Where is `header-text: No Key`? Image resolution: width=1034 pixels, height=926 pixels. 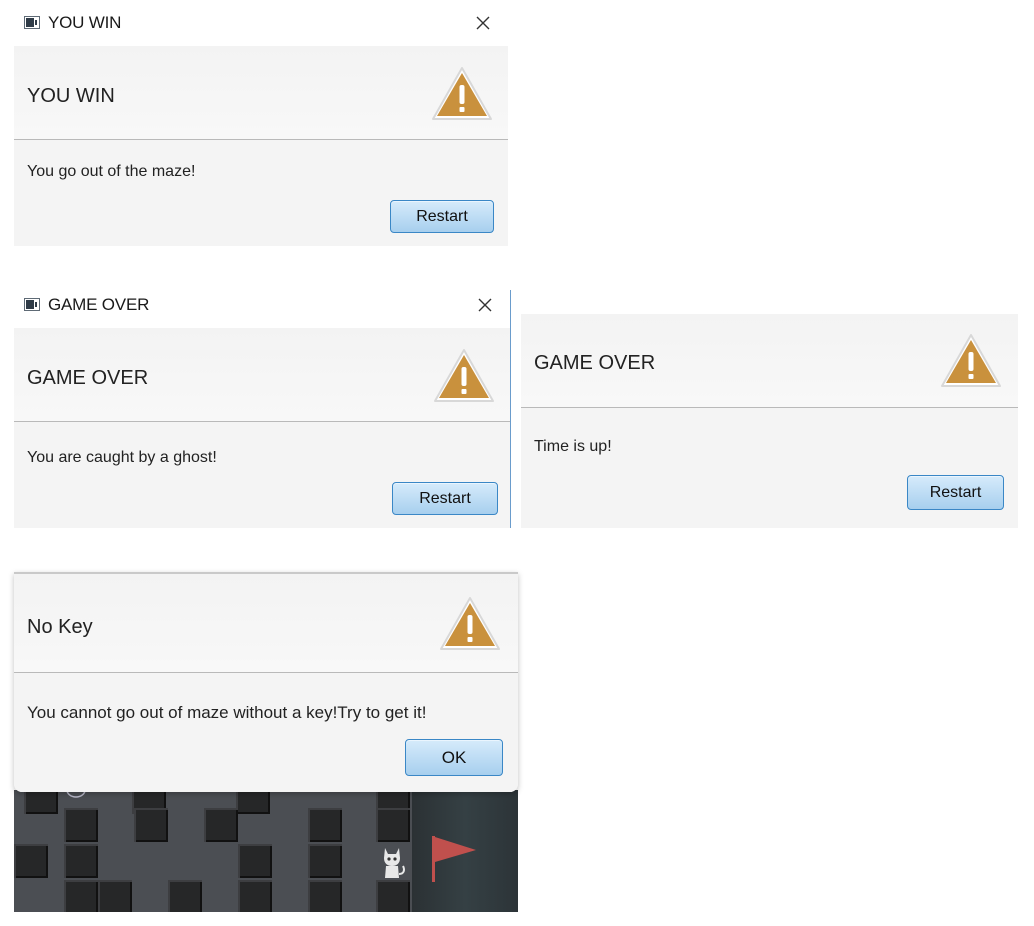
header-text: No Key is located at coordinates (60, 627).